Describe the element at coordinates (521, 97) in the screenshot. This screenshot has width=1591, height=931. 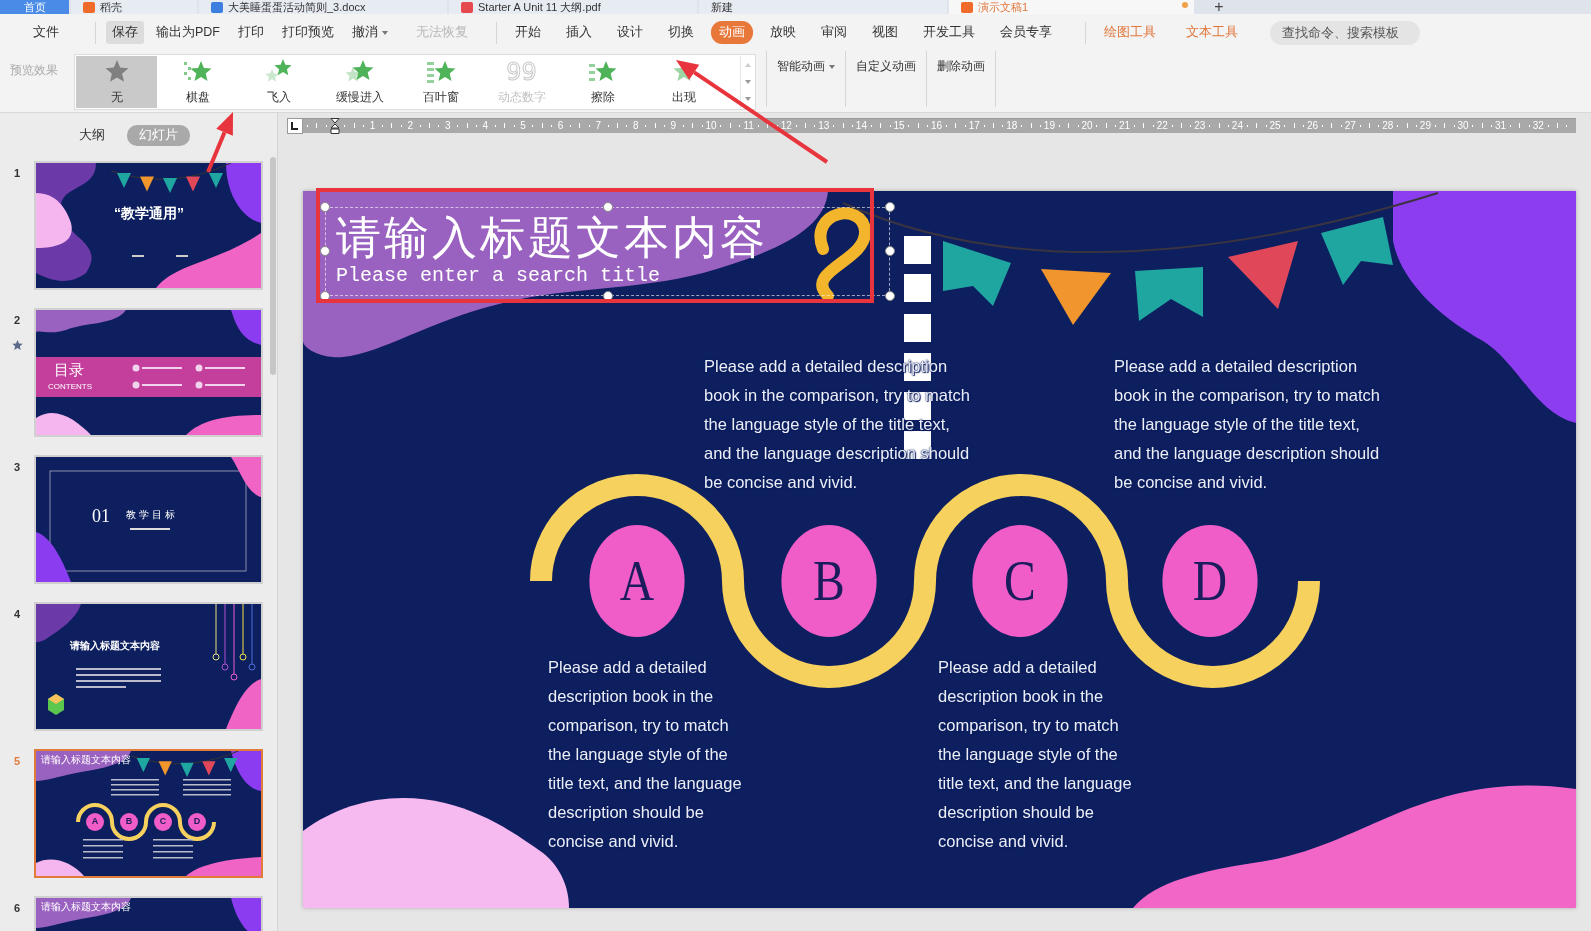
I see `effect-label: 动态数字` at that location.